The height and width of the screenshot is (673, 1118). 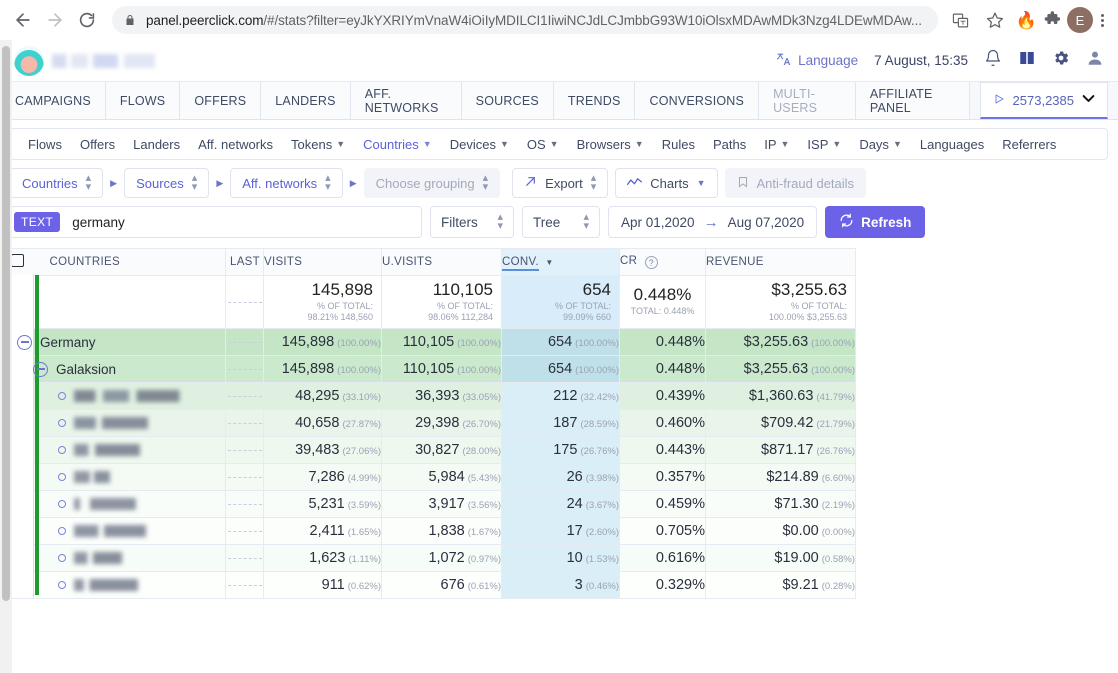 I want to click on select-all-checkbox, so click(x=17, y=260).